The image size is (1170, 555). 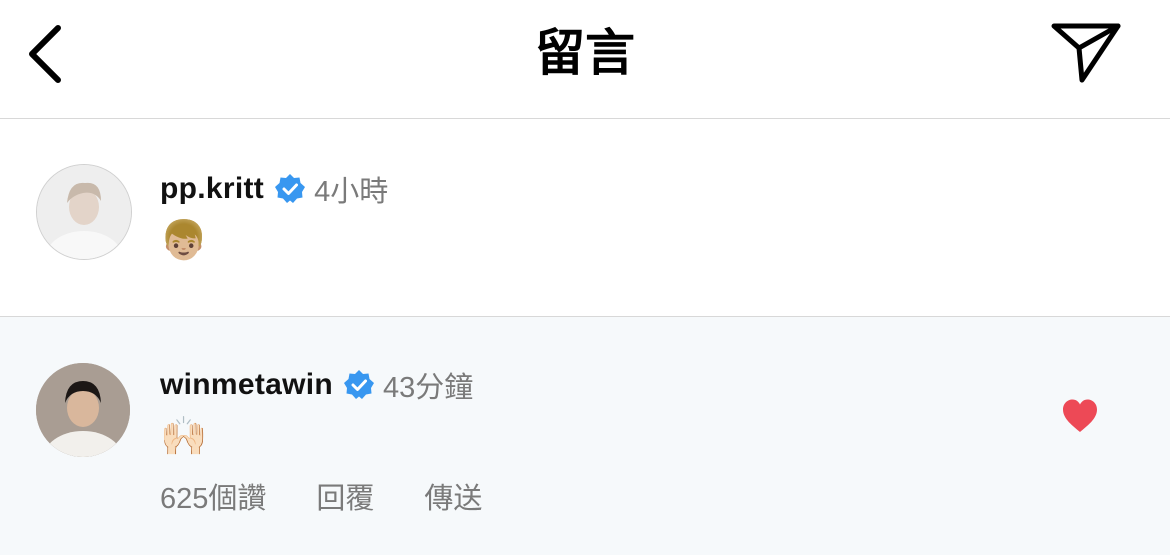 I want to click on heart-icon, so click(x=1080, y=416).